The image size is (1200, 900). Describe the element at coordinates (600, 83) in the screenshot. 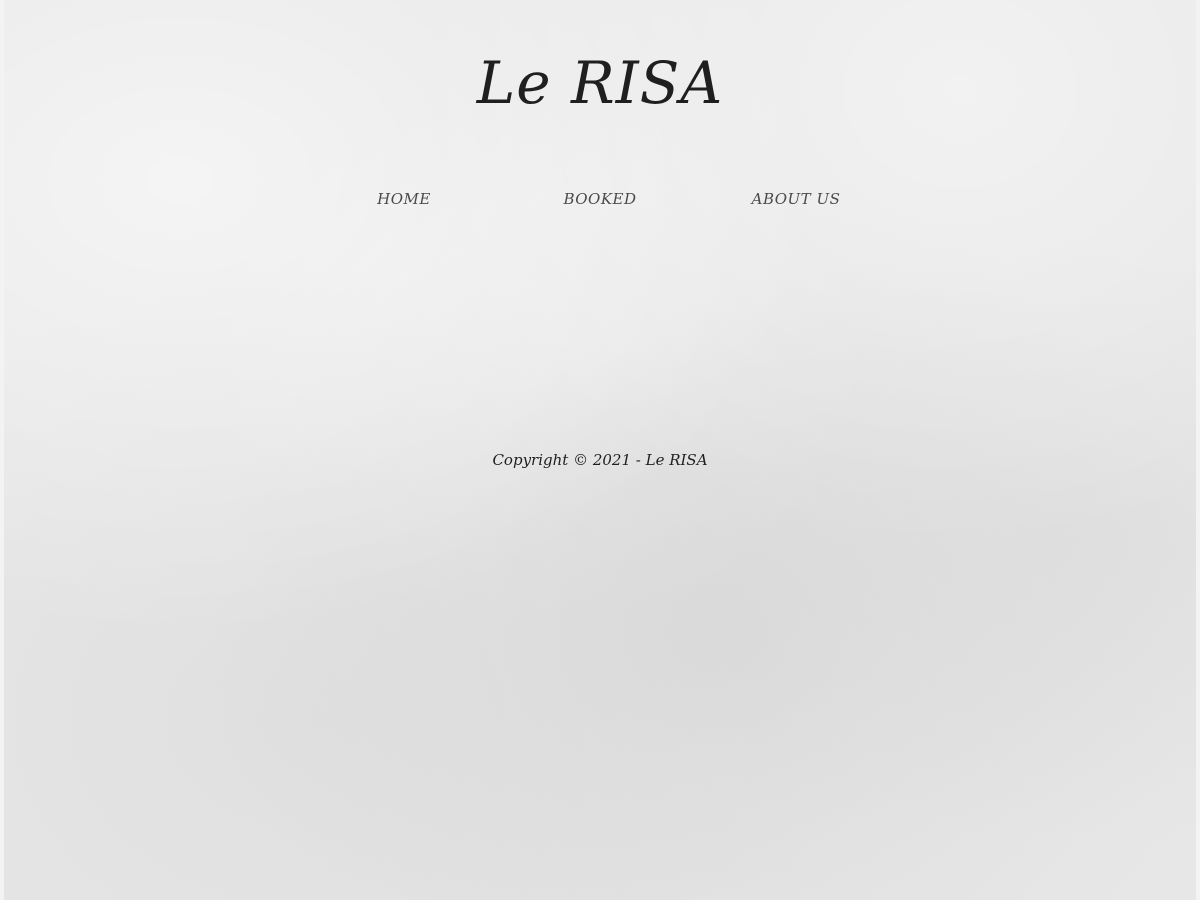

I see `site-title: Le RISA` at that location.